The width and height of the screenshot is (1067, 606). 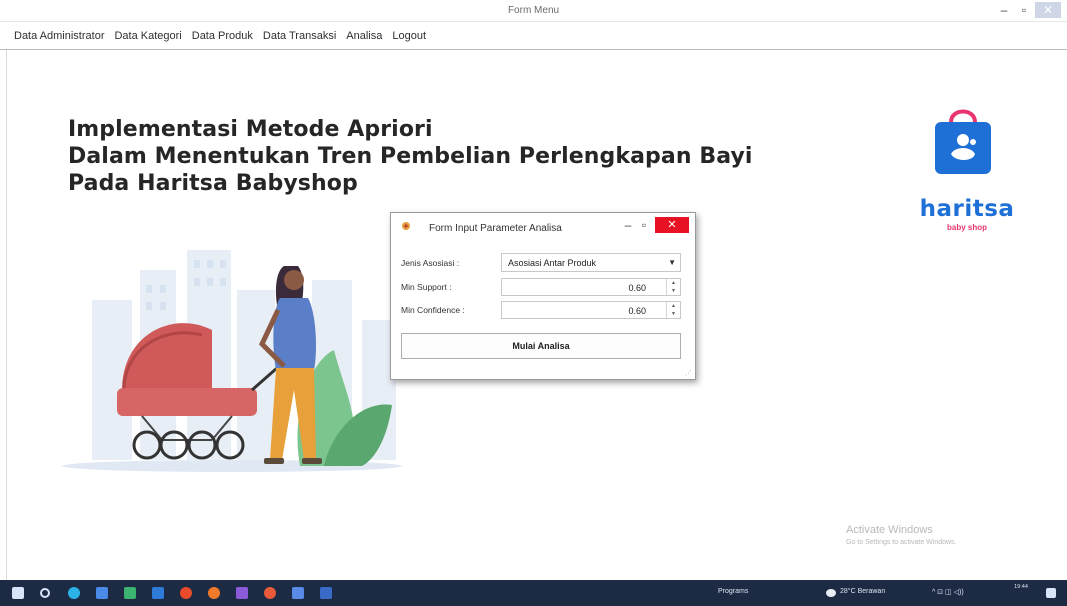 What do you see at coordinates (74, 593) in the screenshot?
I see `edge-icon` at bounding box center [74, 593].